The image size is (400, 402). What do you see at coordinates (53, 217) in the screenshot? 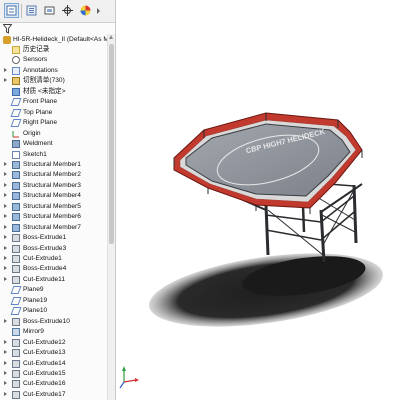
I see `tree-item: Structural Member6` at bounding box center [53, 217].